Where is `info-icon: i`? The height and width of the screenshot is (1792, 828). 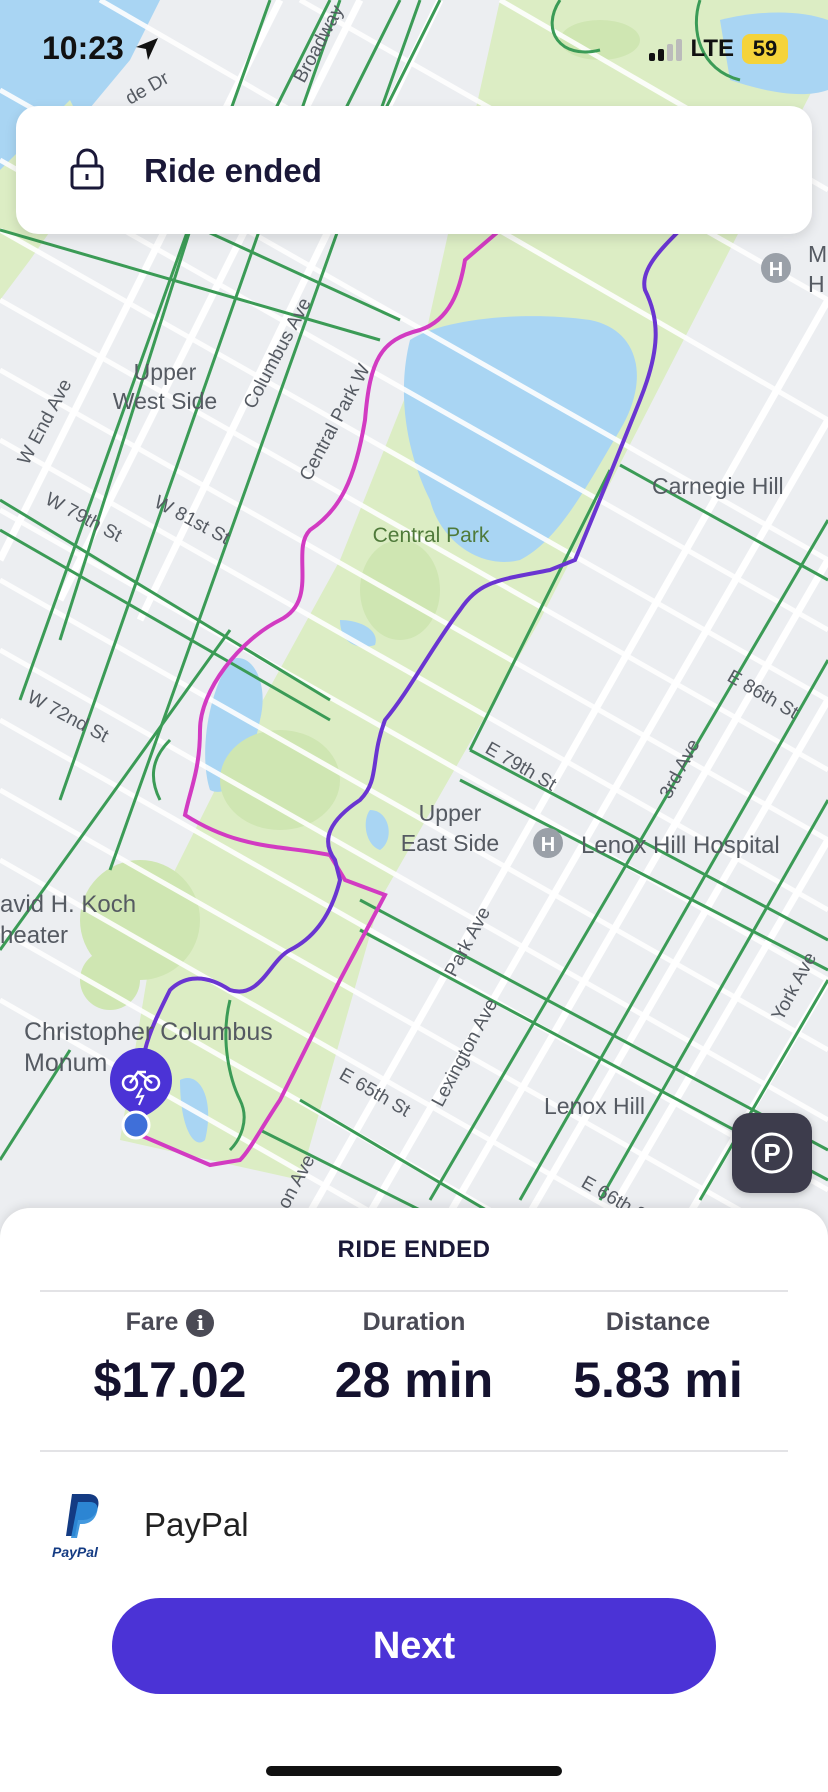 info-icon: i is located at coordinates (200, 1322).